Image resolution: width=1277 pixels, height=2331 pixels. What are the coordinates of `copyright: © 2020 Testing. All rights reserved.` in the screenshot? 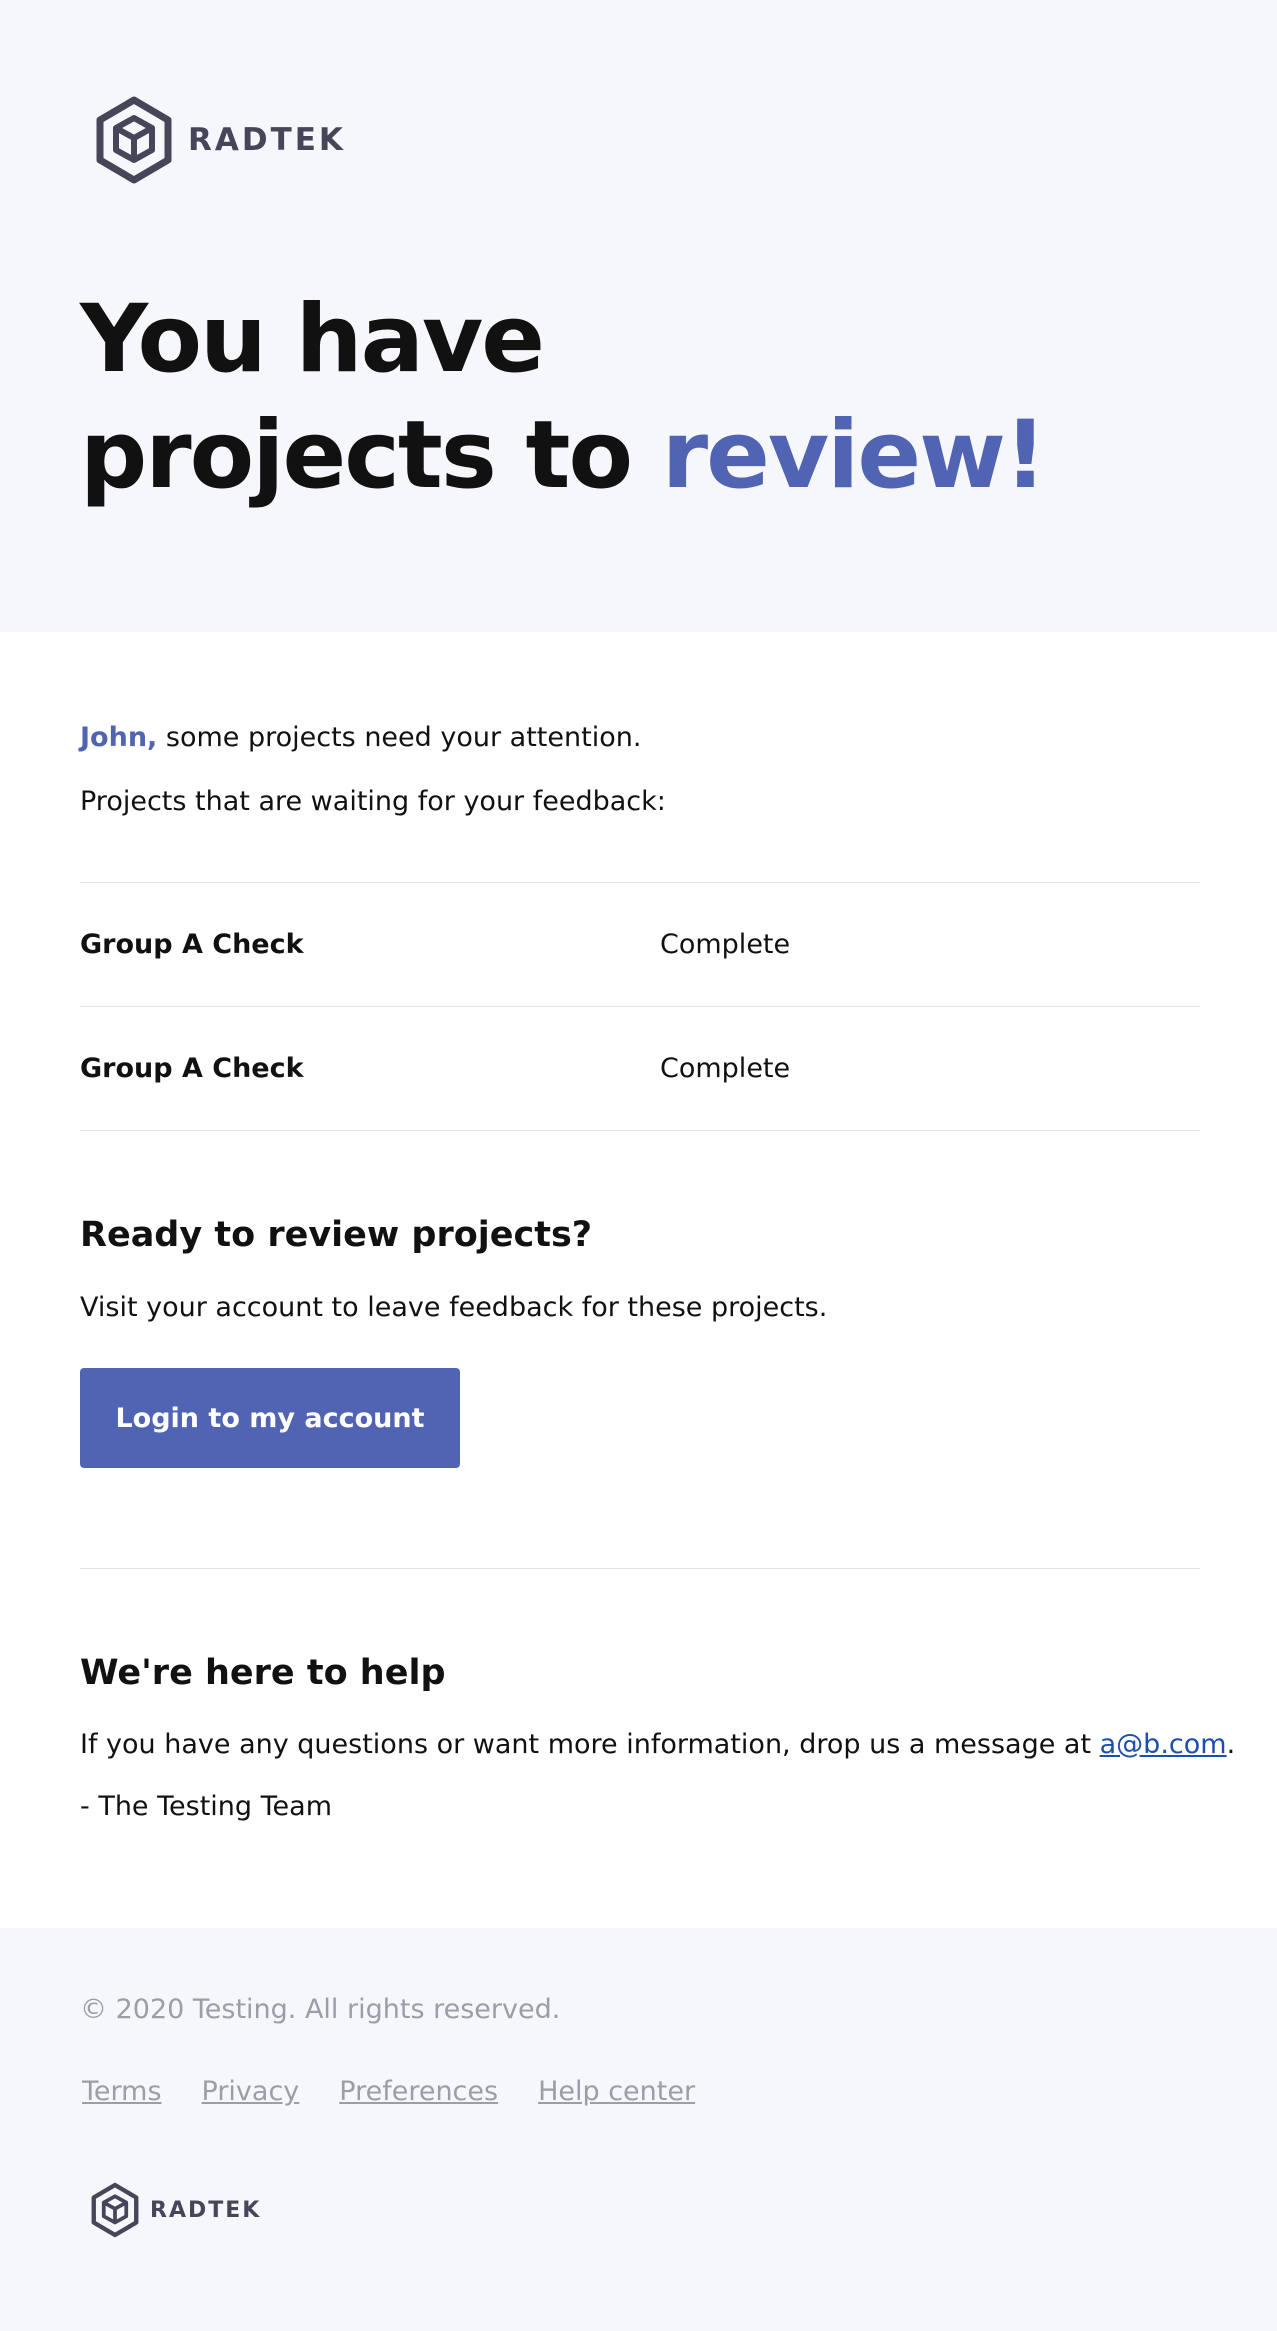 It's located at (320, 2009).